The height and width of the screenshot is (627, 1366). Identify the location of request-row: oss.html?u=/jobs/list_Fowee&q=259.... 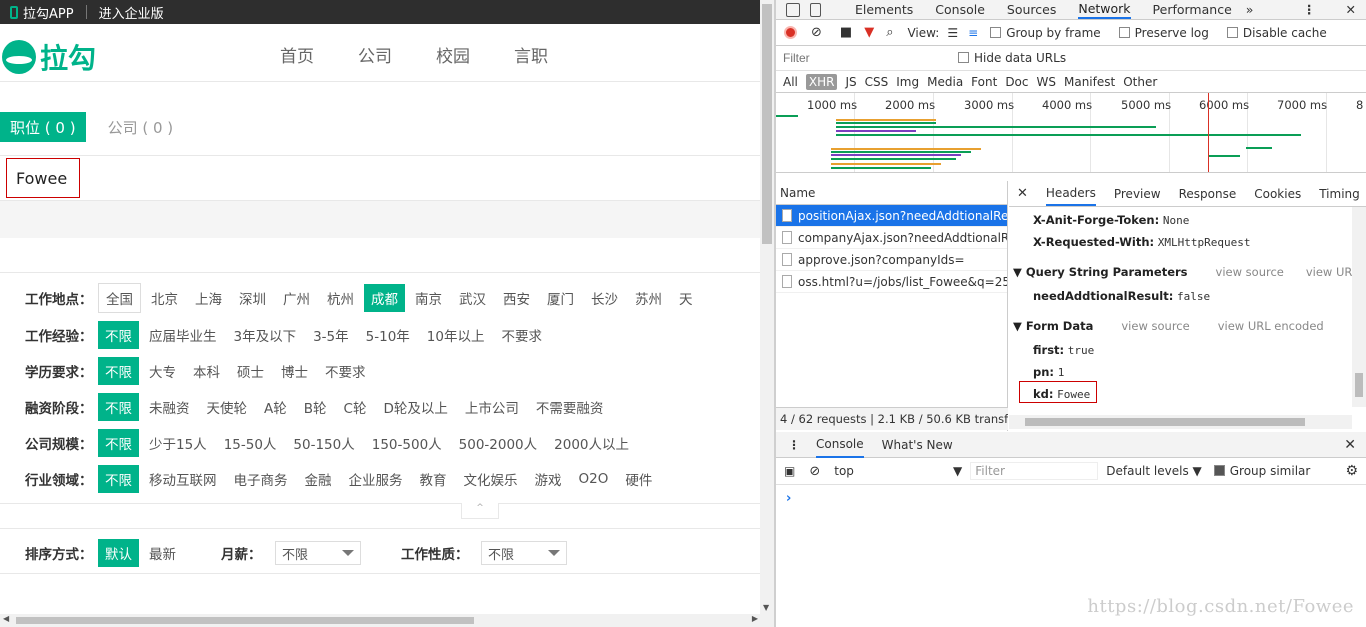
(891, 282).